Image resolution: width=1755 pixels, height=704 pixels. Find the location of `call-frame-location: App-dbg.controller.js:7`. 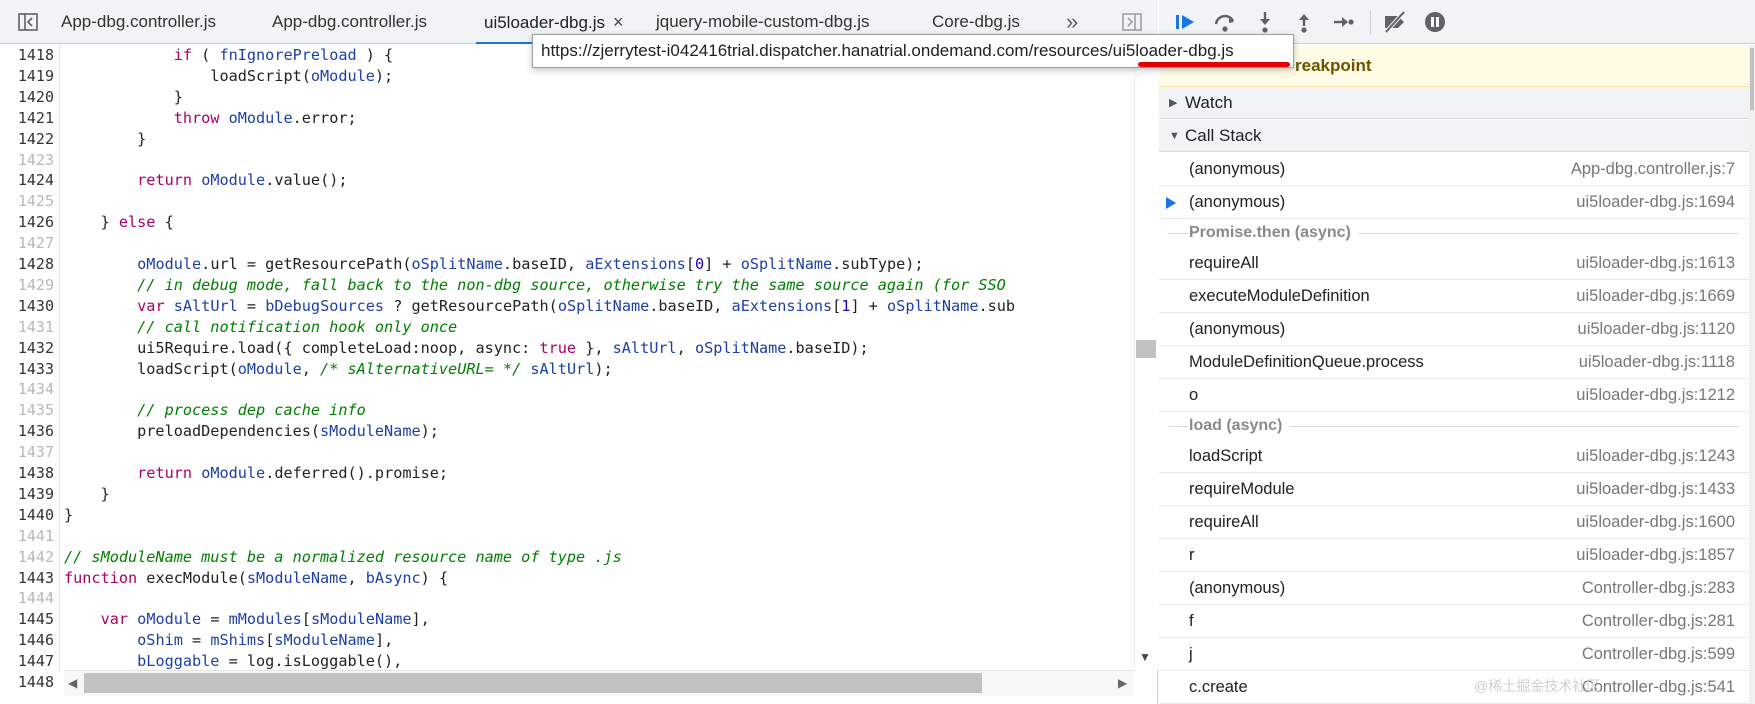

call-frame-location: App-dbg.controller.js:7 is located at coordinates (1653, 169).